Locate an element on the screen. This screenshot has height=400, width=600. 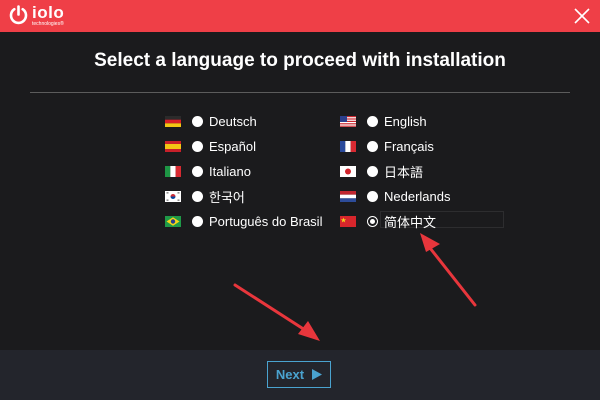
language-label: Français is located at coordinates (409, 146).